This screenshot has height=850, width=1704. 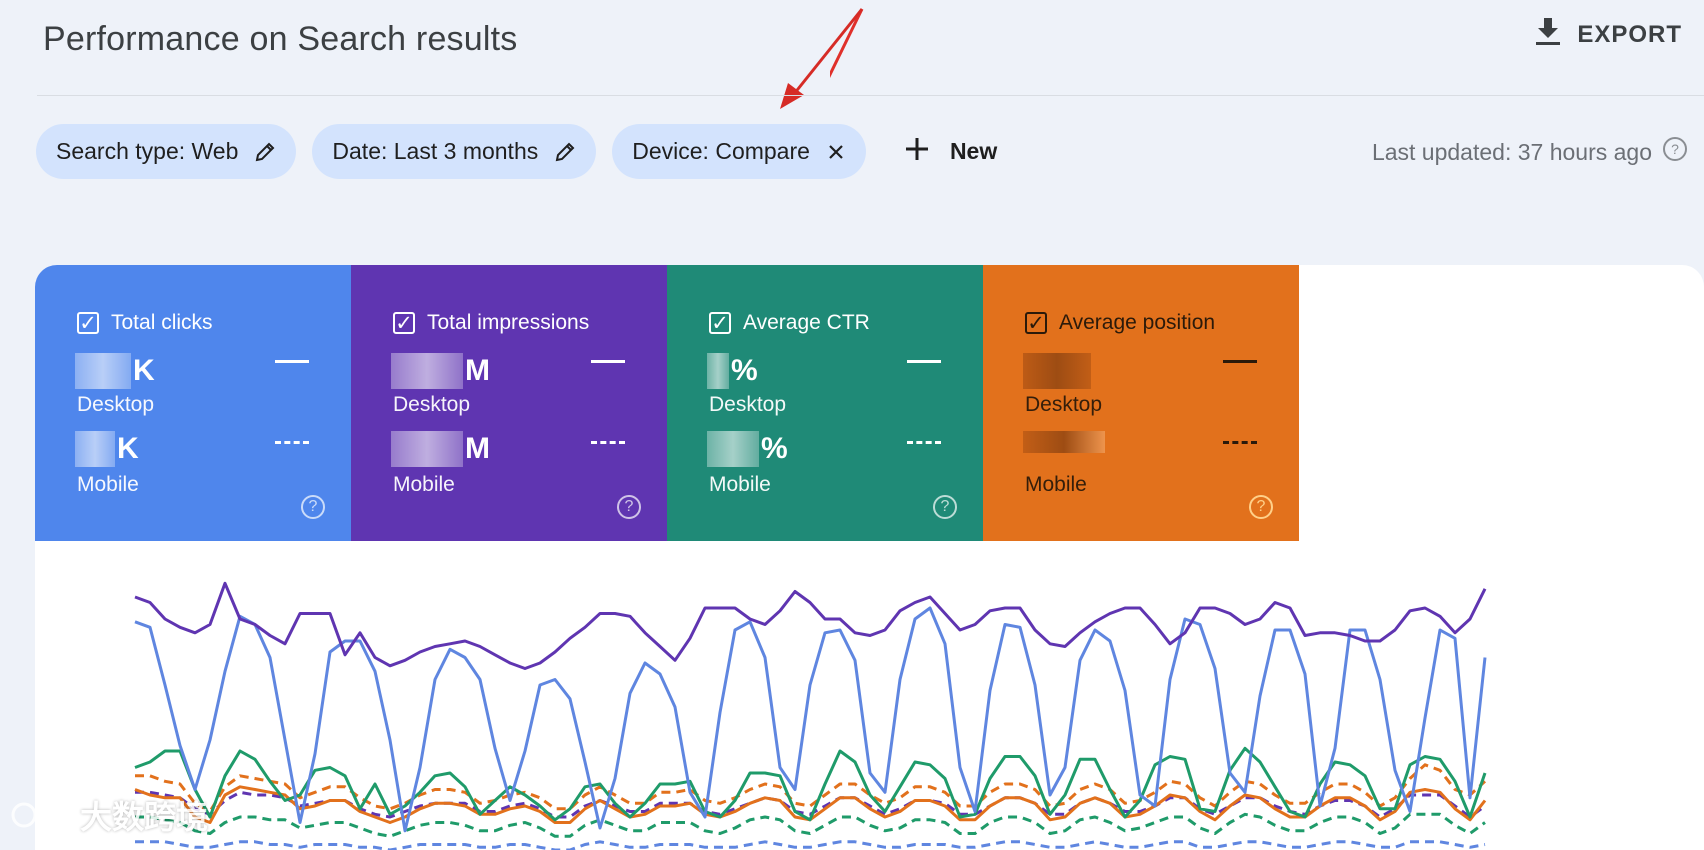 What do you see at coordinates (144, 817) in the screenshot?
I see `watermark-text: 大数跨境` at bounding box center [144, 817].